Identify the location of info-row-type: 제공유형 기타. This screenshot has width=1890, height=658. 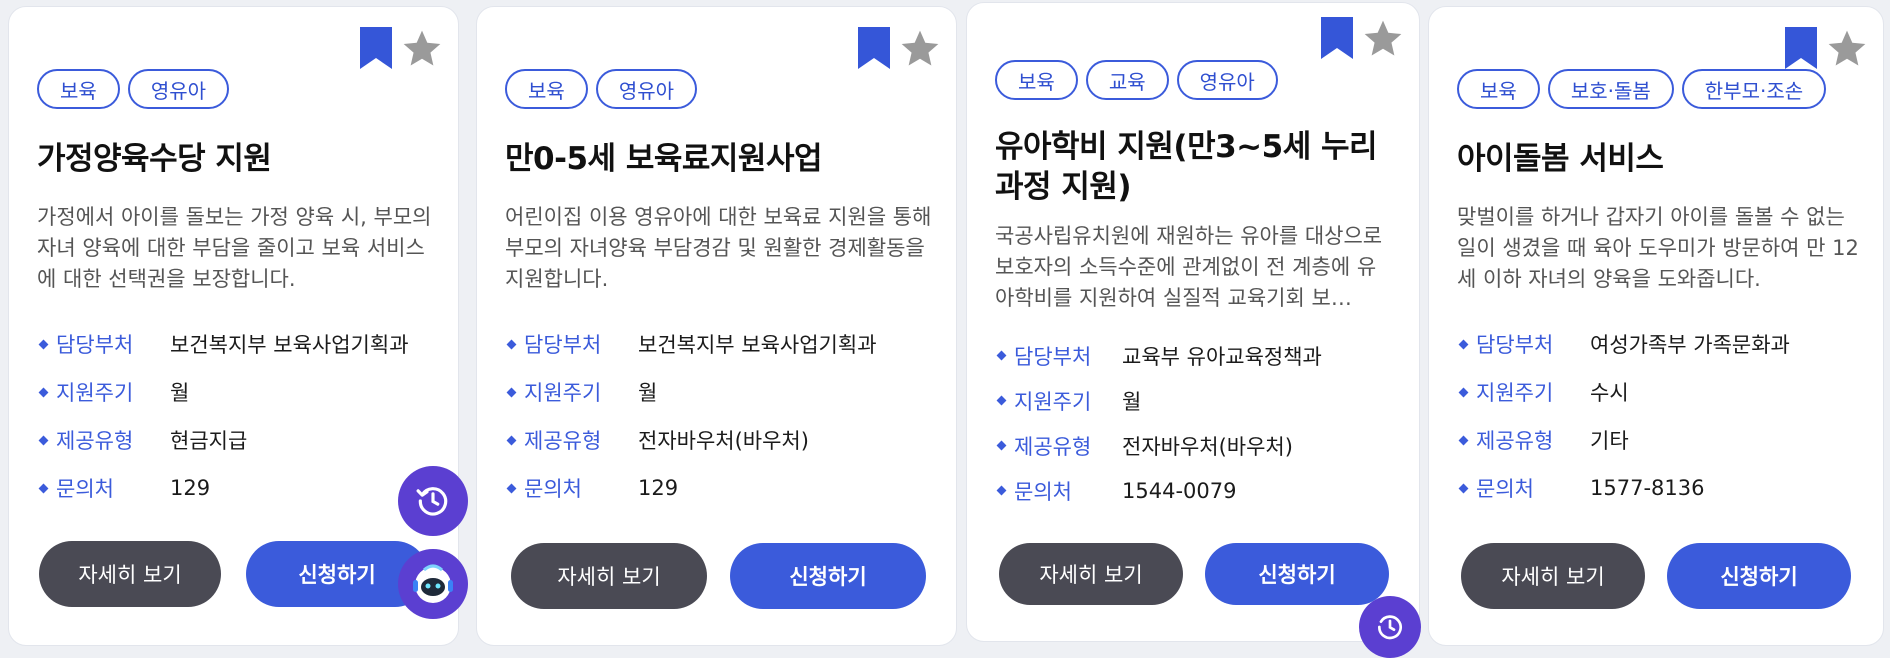
(1660, 440).